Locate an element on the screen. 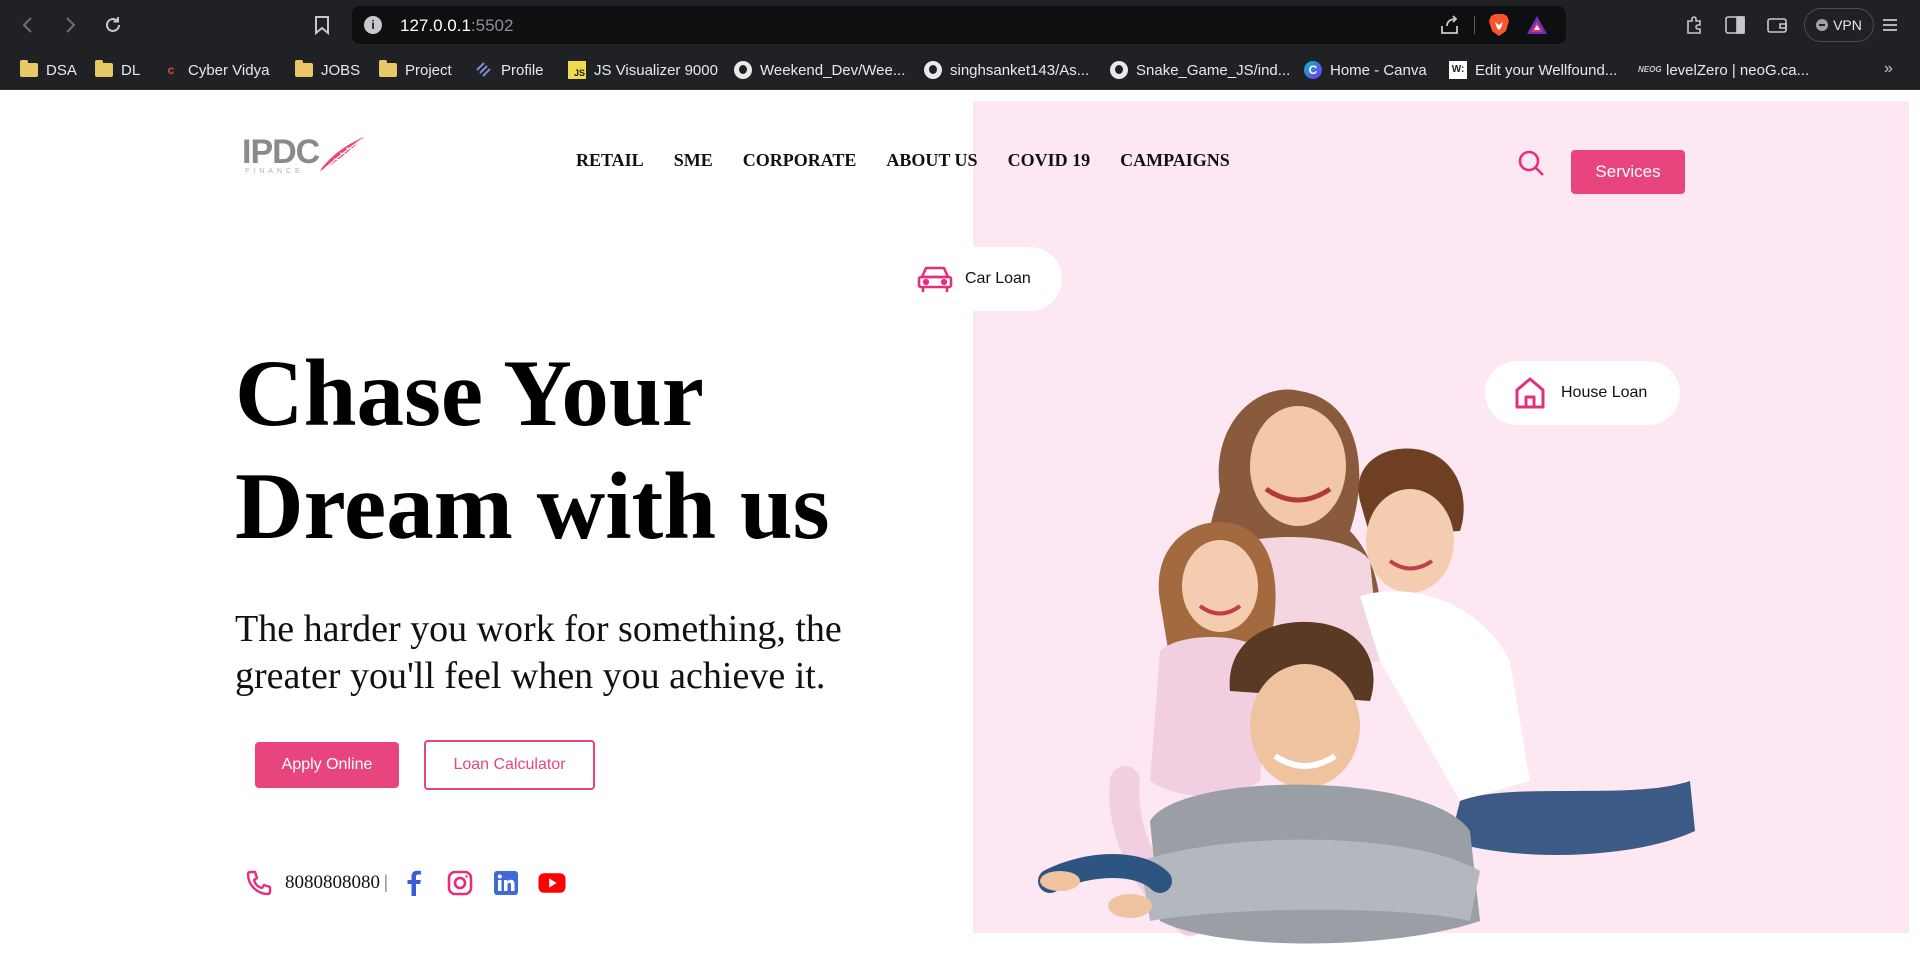 Image resolution: width=1920 pixels, height=968 pixels. car-icon is located at coordinates (935, 279).